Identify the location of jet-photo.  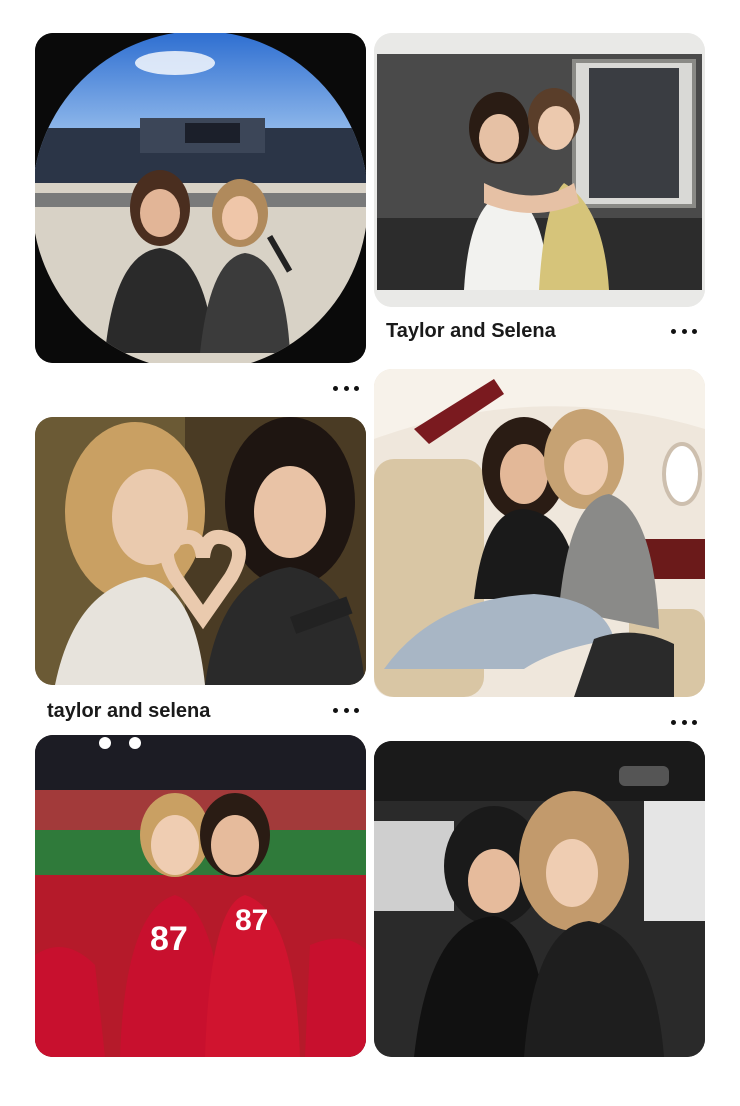
(539, 533).